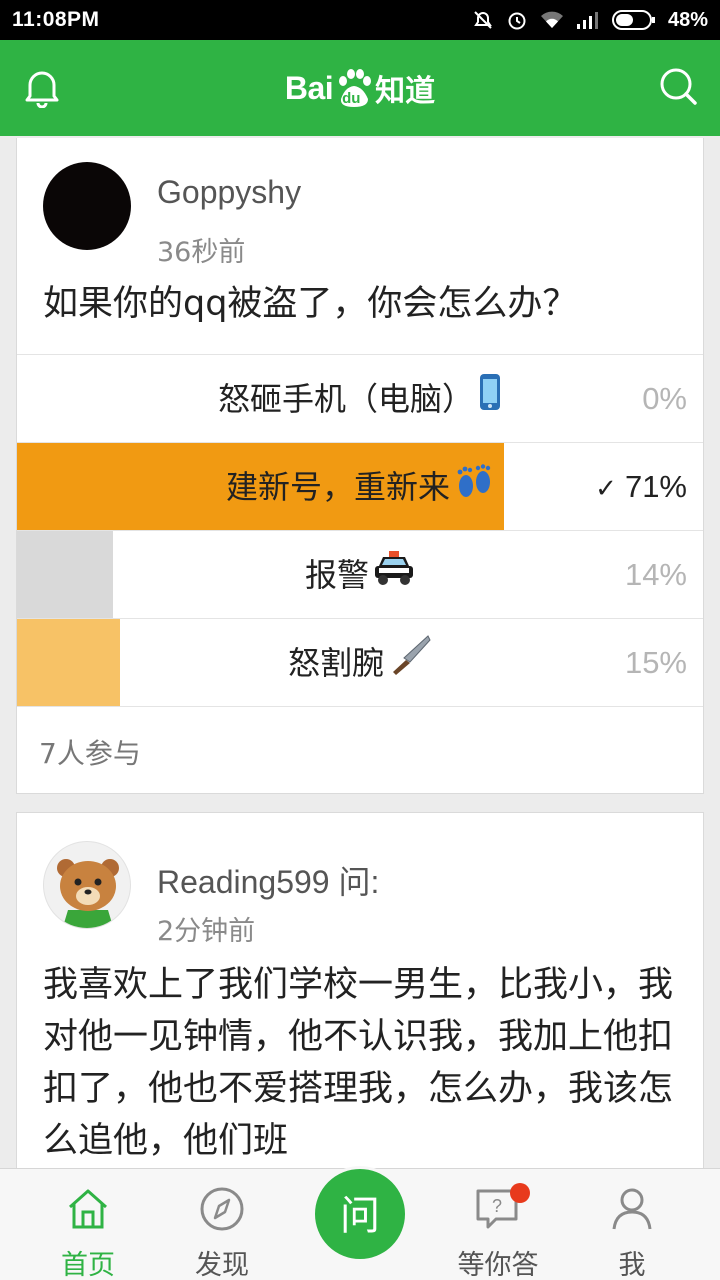 This screenshot has height=1280, width=720. I want to click on bell-icon, so click(42, 87).